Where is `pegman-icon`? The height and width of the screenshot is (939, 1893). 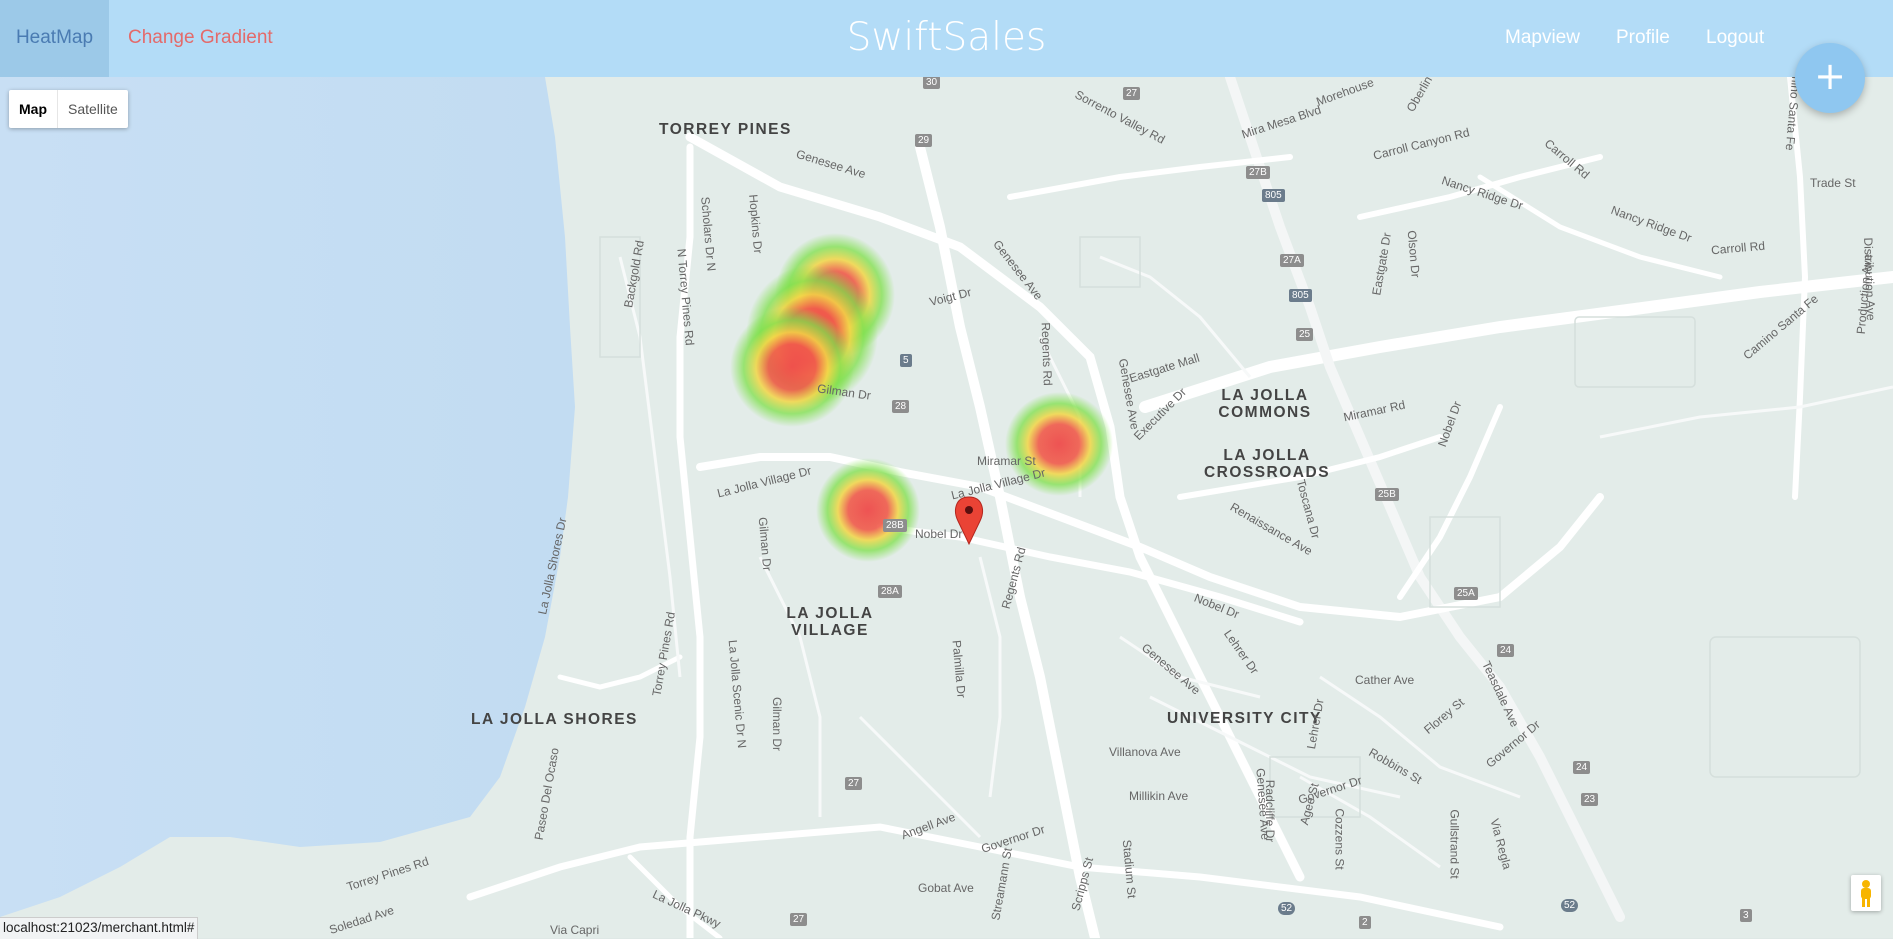
pegman-icon is located at coordinates (1866, 893).